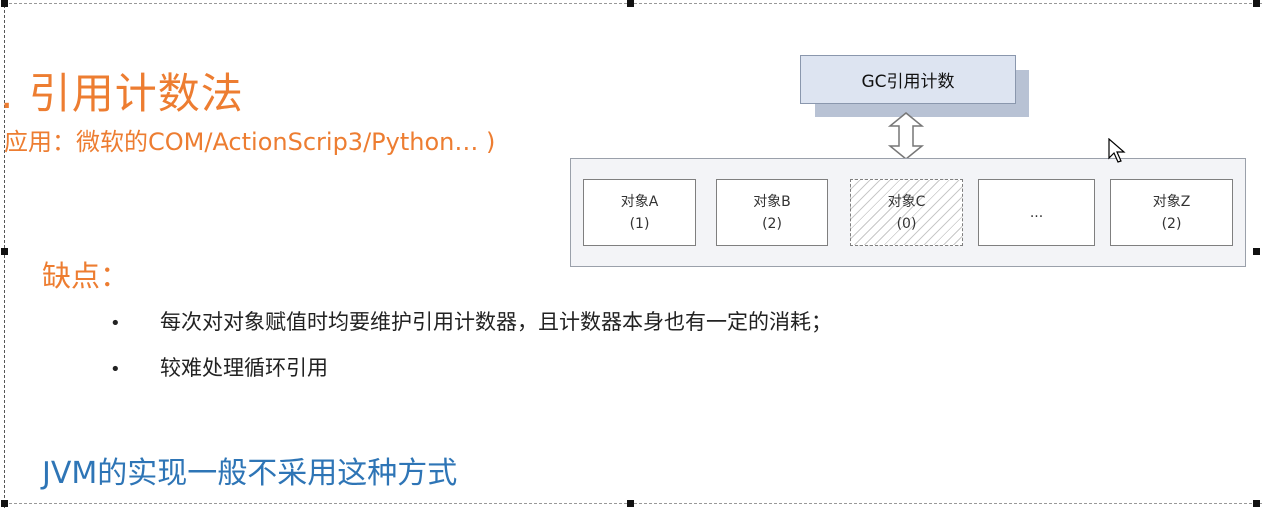  I want to click on object-name: 对象C, so click(906, 201).